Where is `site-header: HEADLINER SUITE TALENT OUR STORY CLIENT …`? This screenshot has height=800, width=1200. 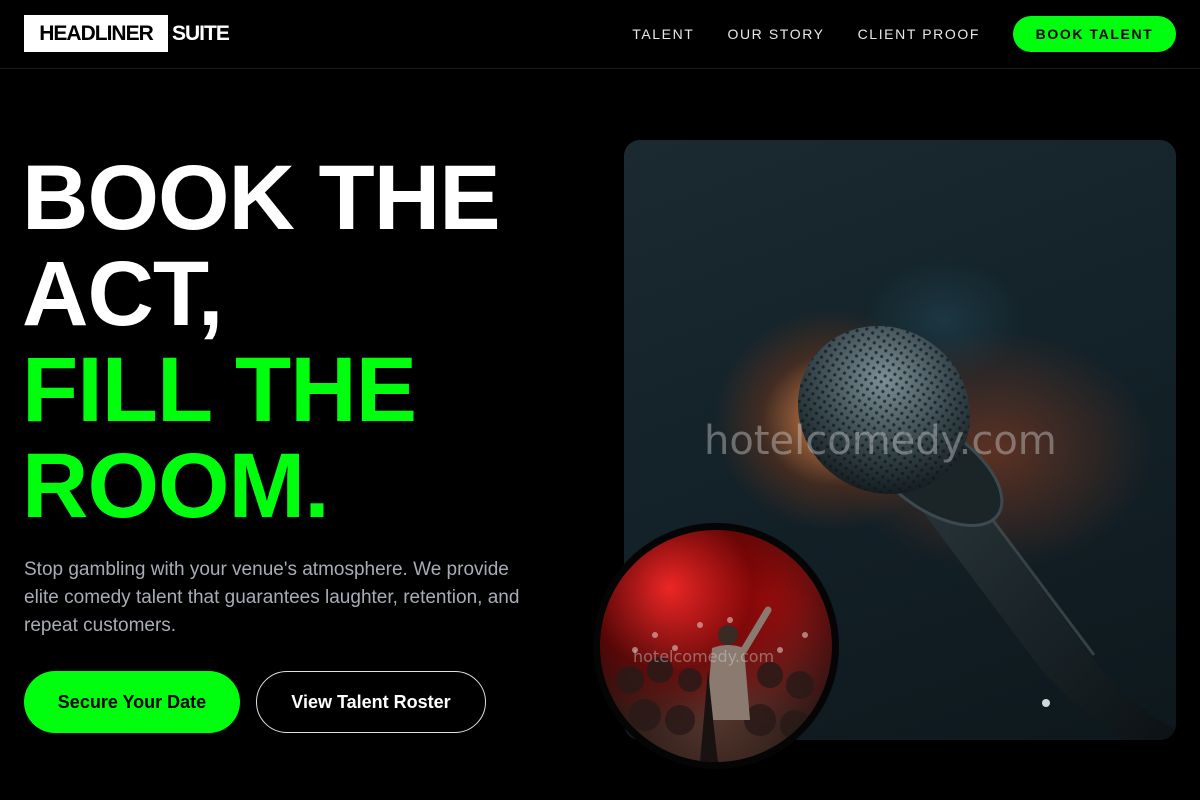
site-header: HEADLINER SUITE TALENT OUR STORY CLIENT … is located at coordinates (600, 34).